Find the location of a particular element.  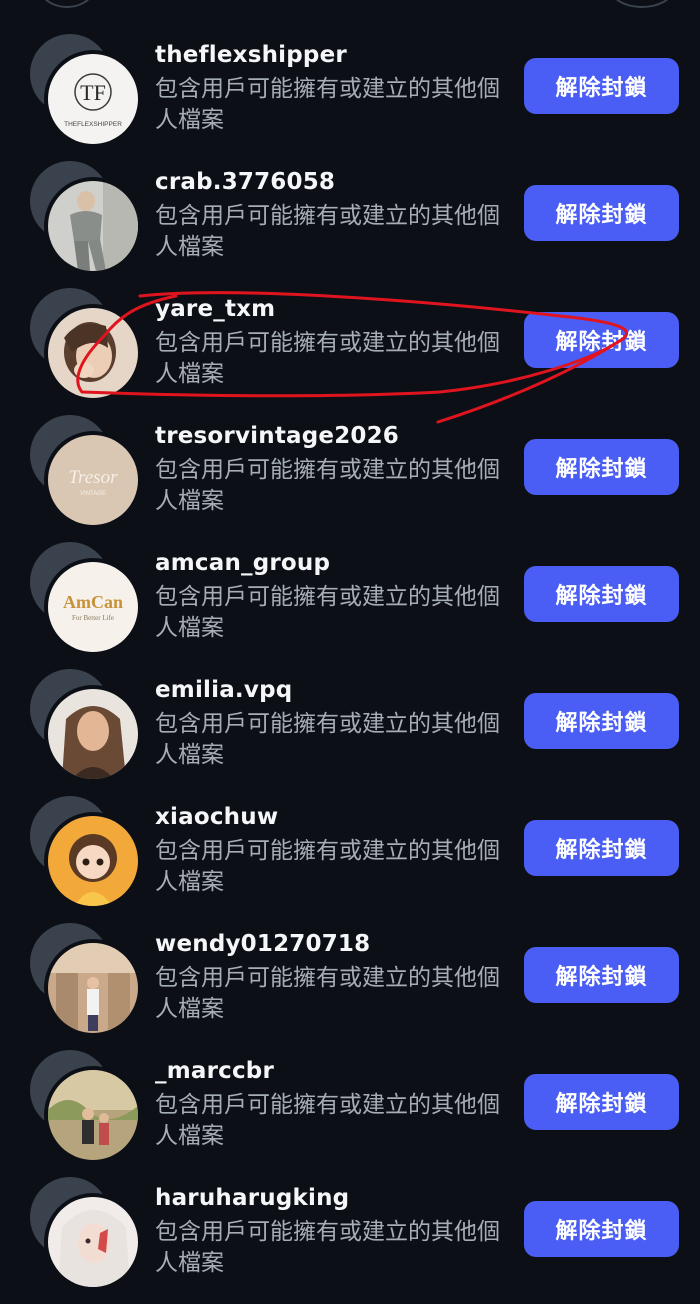

amcan-logo-avatar: AmCan For Better Life is located at coordinates (93, 607).